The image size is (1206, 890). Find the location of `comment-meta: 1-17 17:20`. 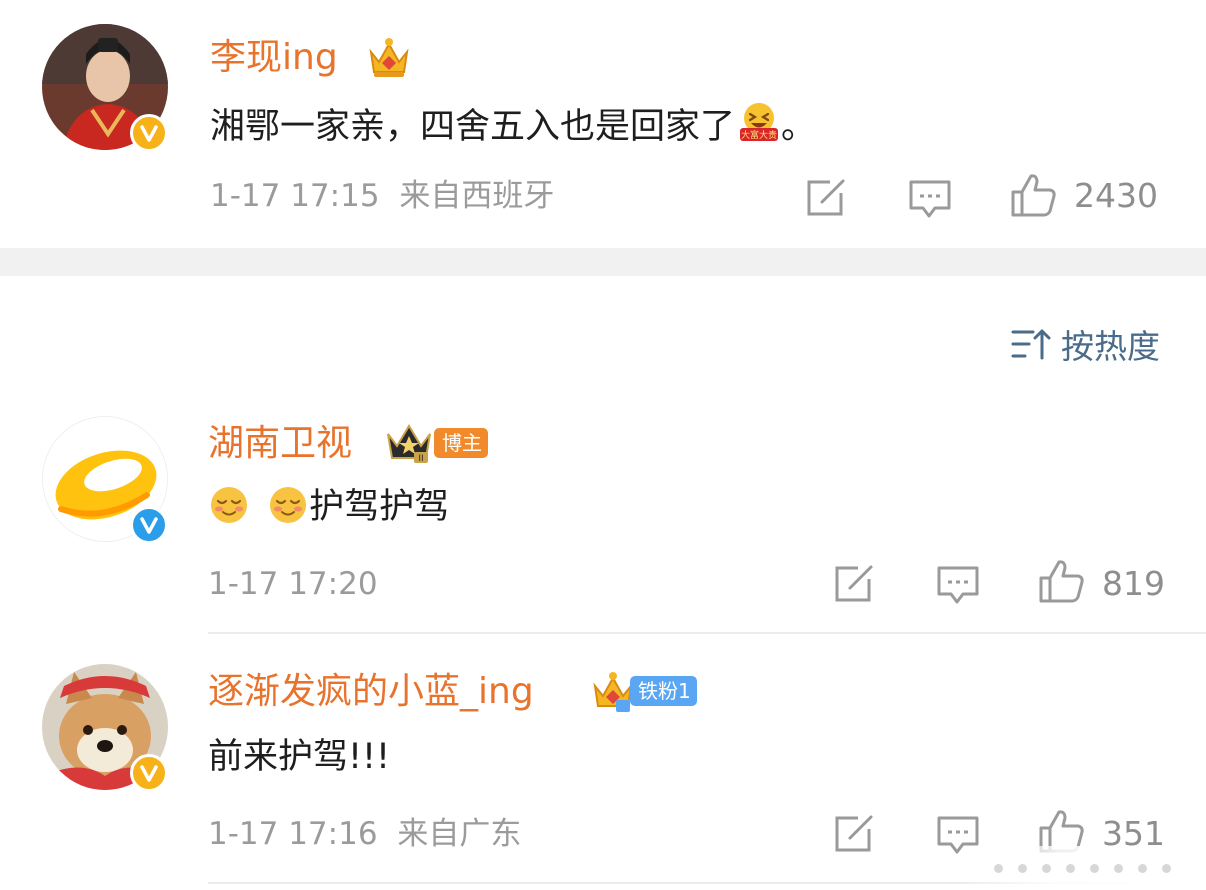

comment-meta: 1-17 17:20 is located at coordinates (293, 584).